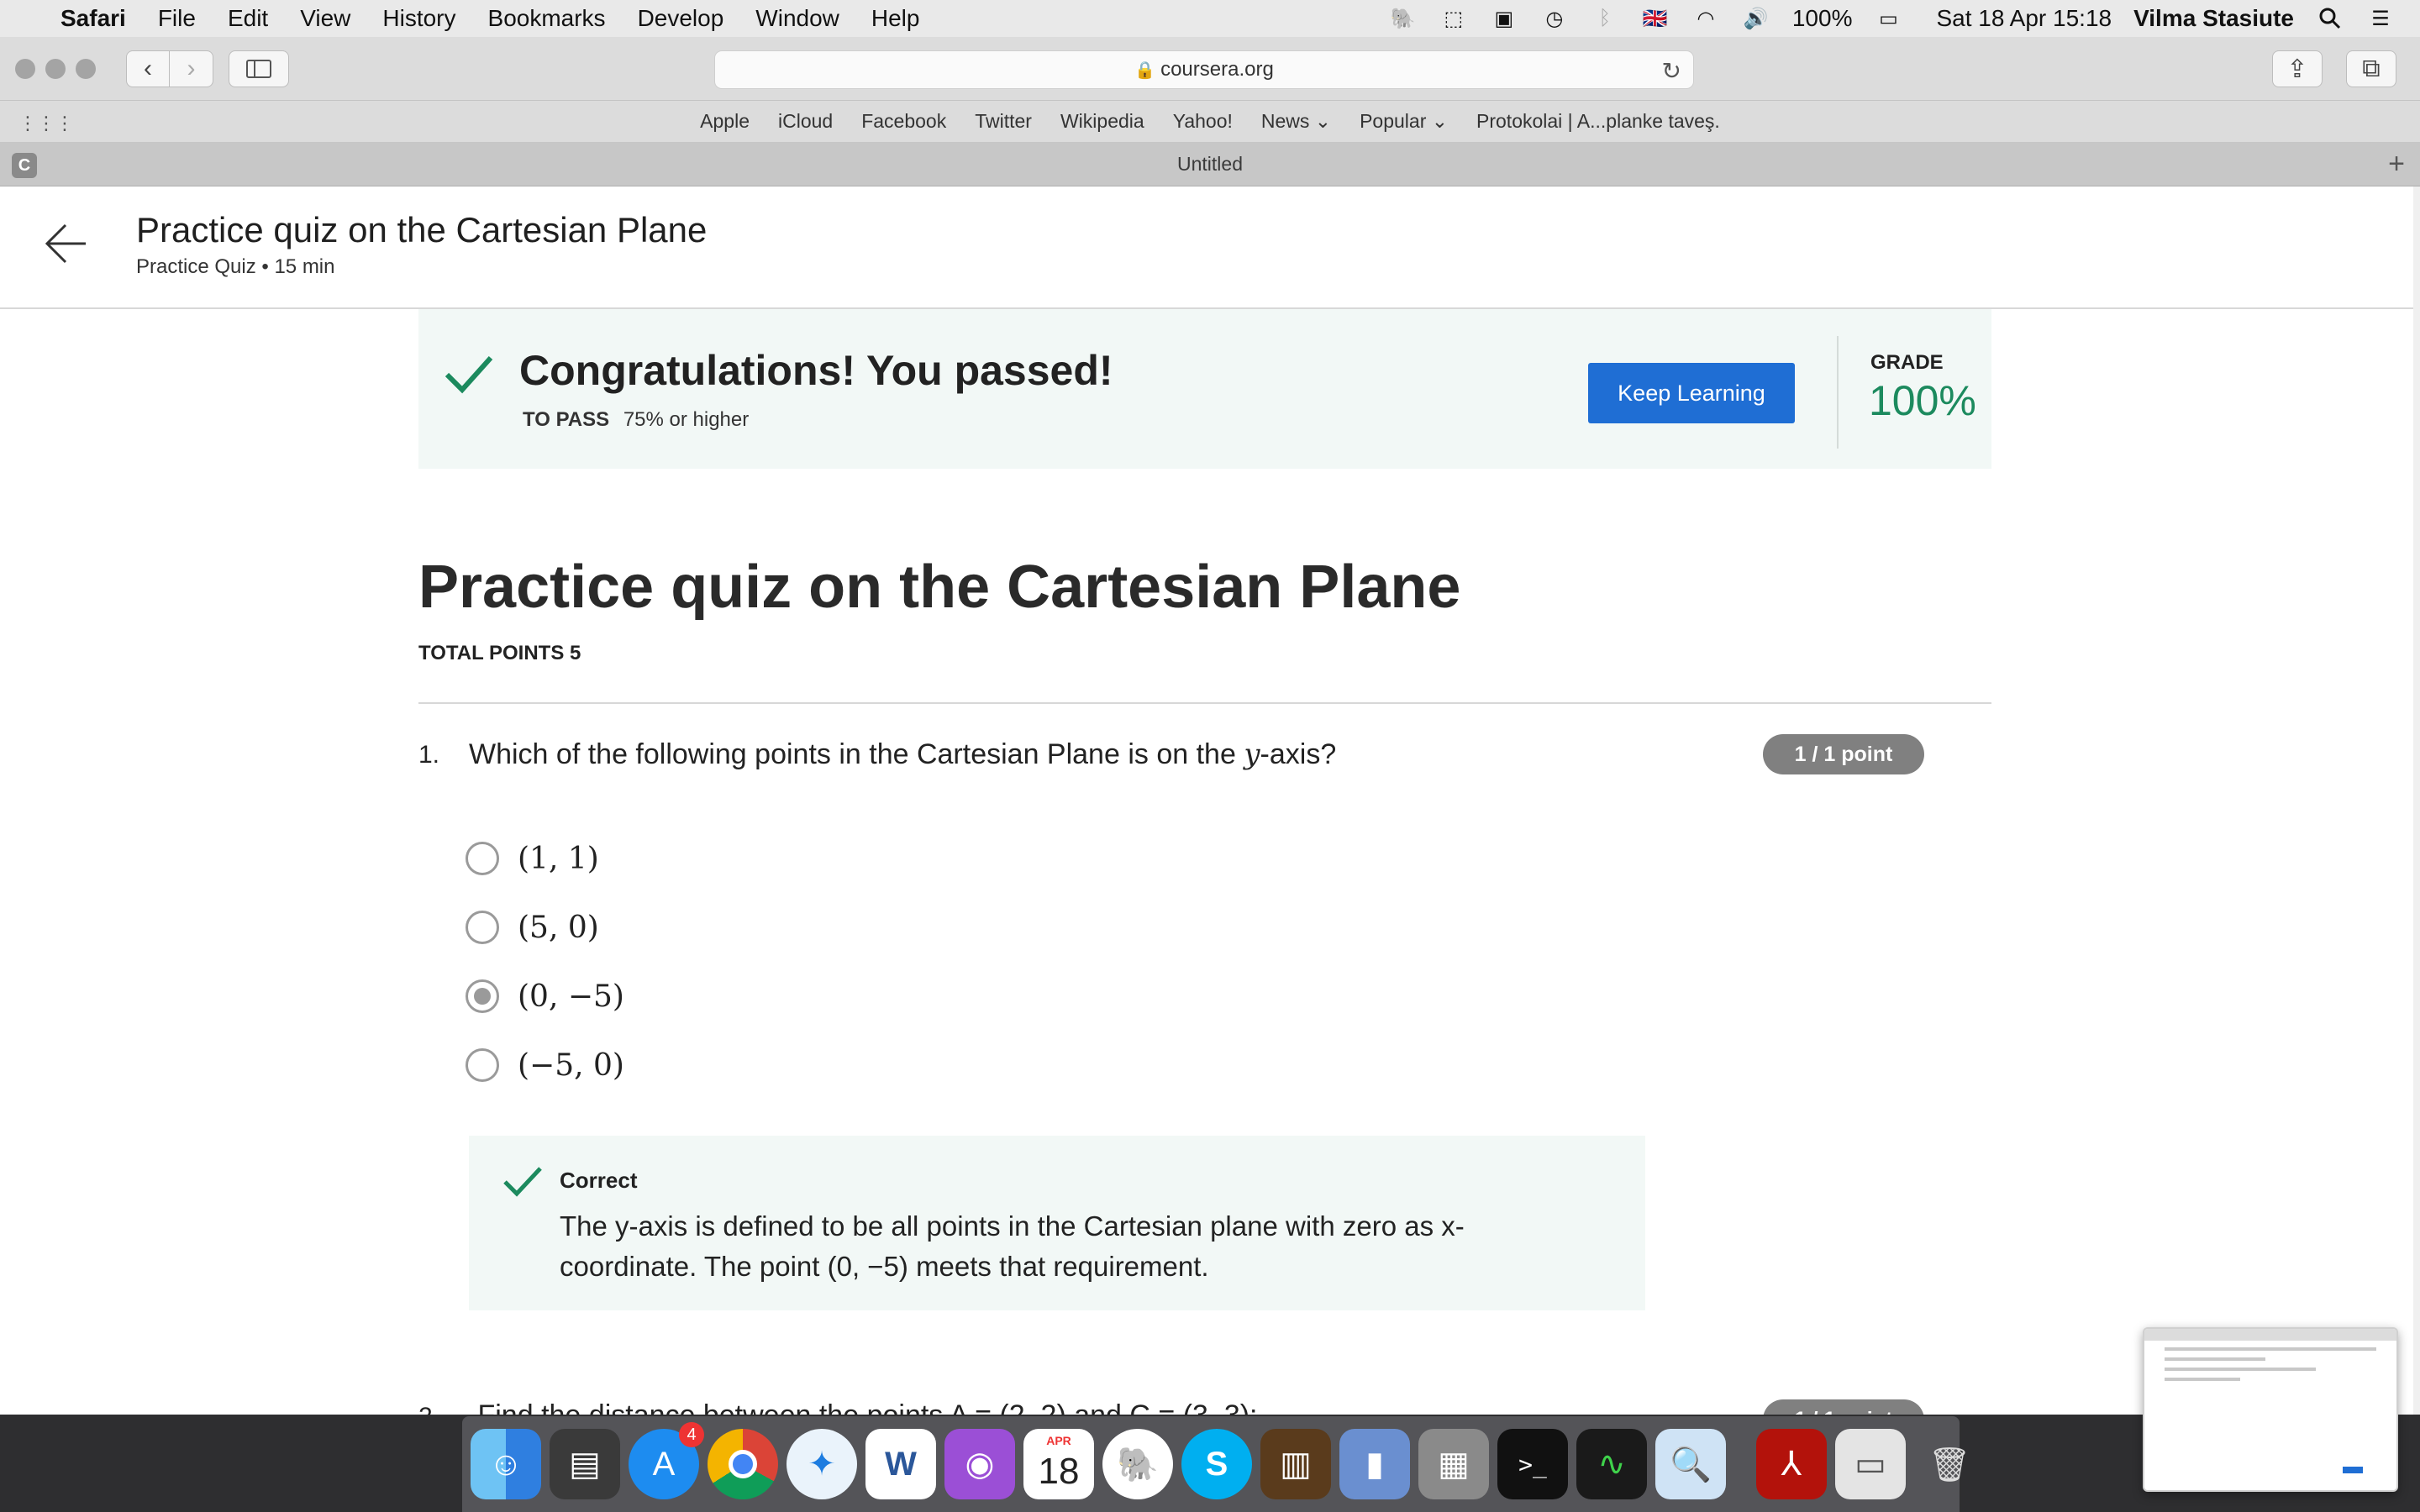 Image resolution: width=2420 pixels, height=1512 pixels. What do you see at coordinates (681, 18) in the screenshot?
I see `menu-develop: Develop` at bounding box center [681, 18].